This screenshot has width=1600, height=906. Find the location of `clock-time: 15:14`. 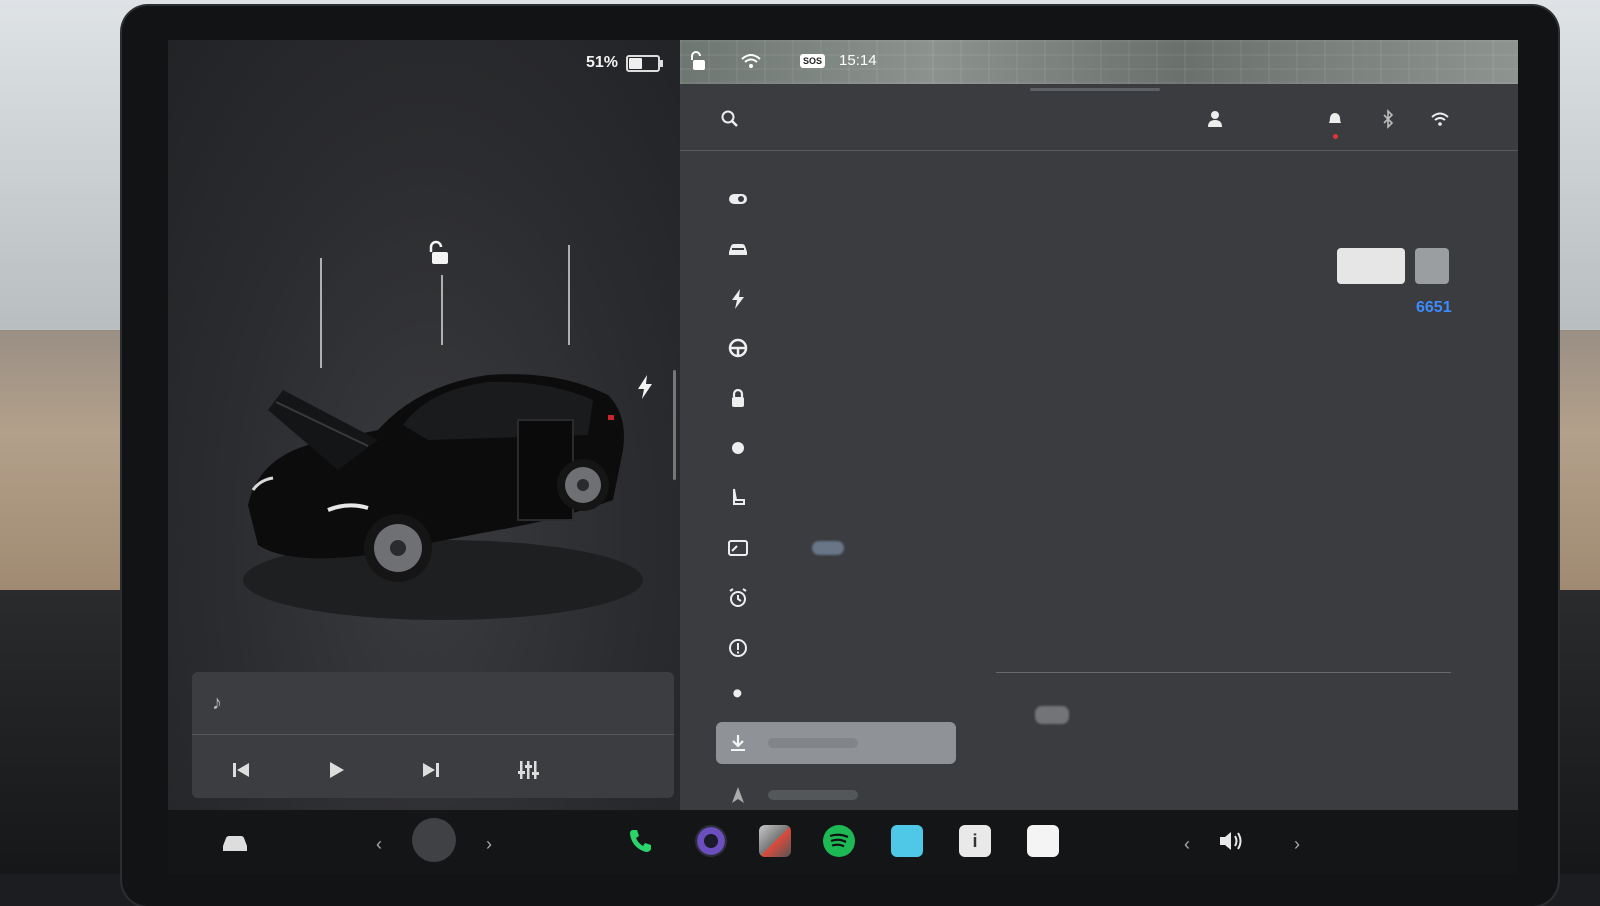

clock-time: 15:14 is located at coordinates (858, 60).